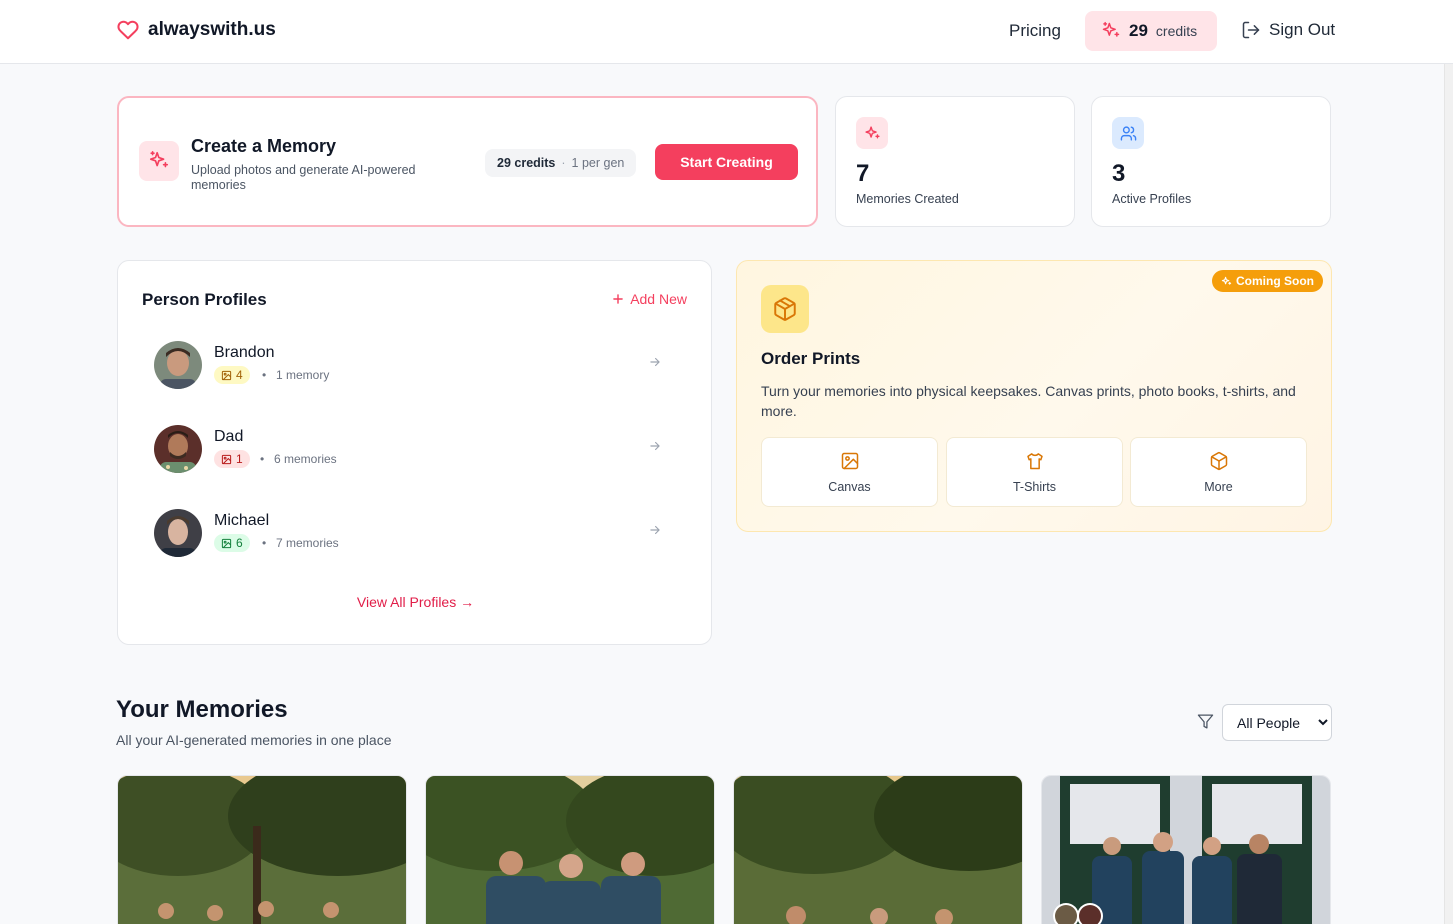  Describe the element at coordinates (1211, 161) in the screenshot. I see `stat-card-profiles: 3 Active Profiles` at that location.